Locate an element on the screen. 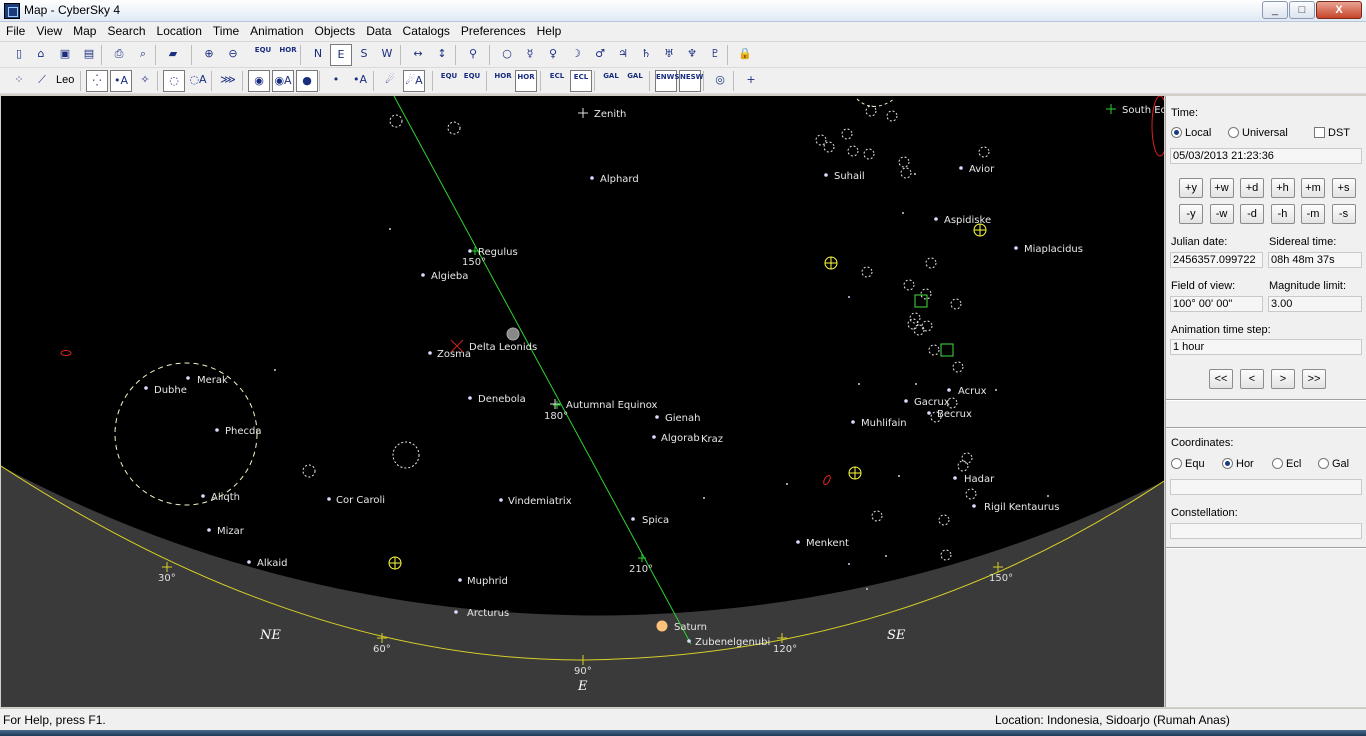 The width and height of the screenshot is (1366, 736). star-acrux is located at coordinates (949, 390).